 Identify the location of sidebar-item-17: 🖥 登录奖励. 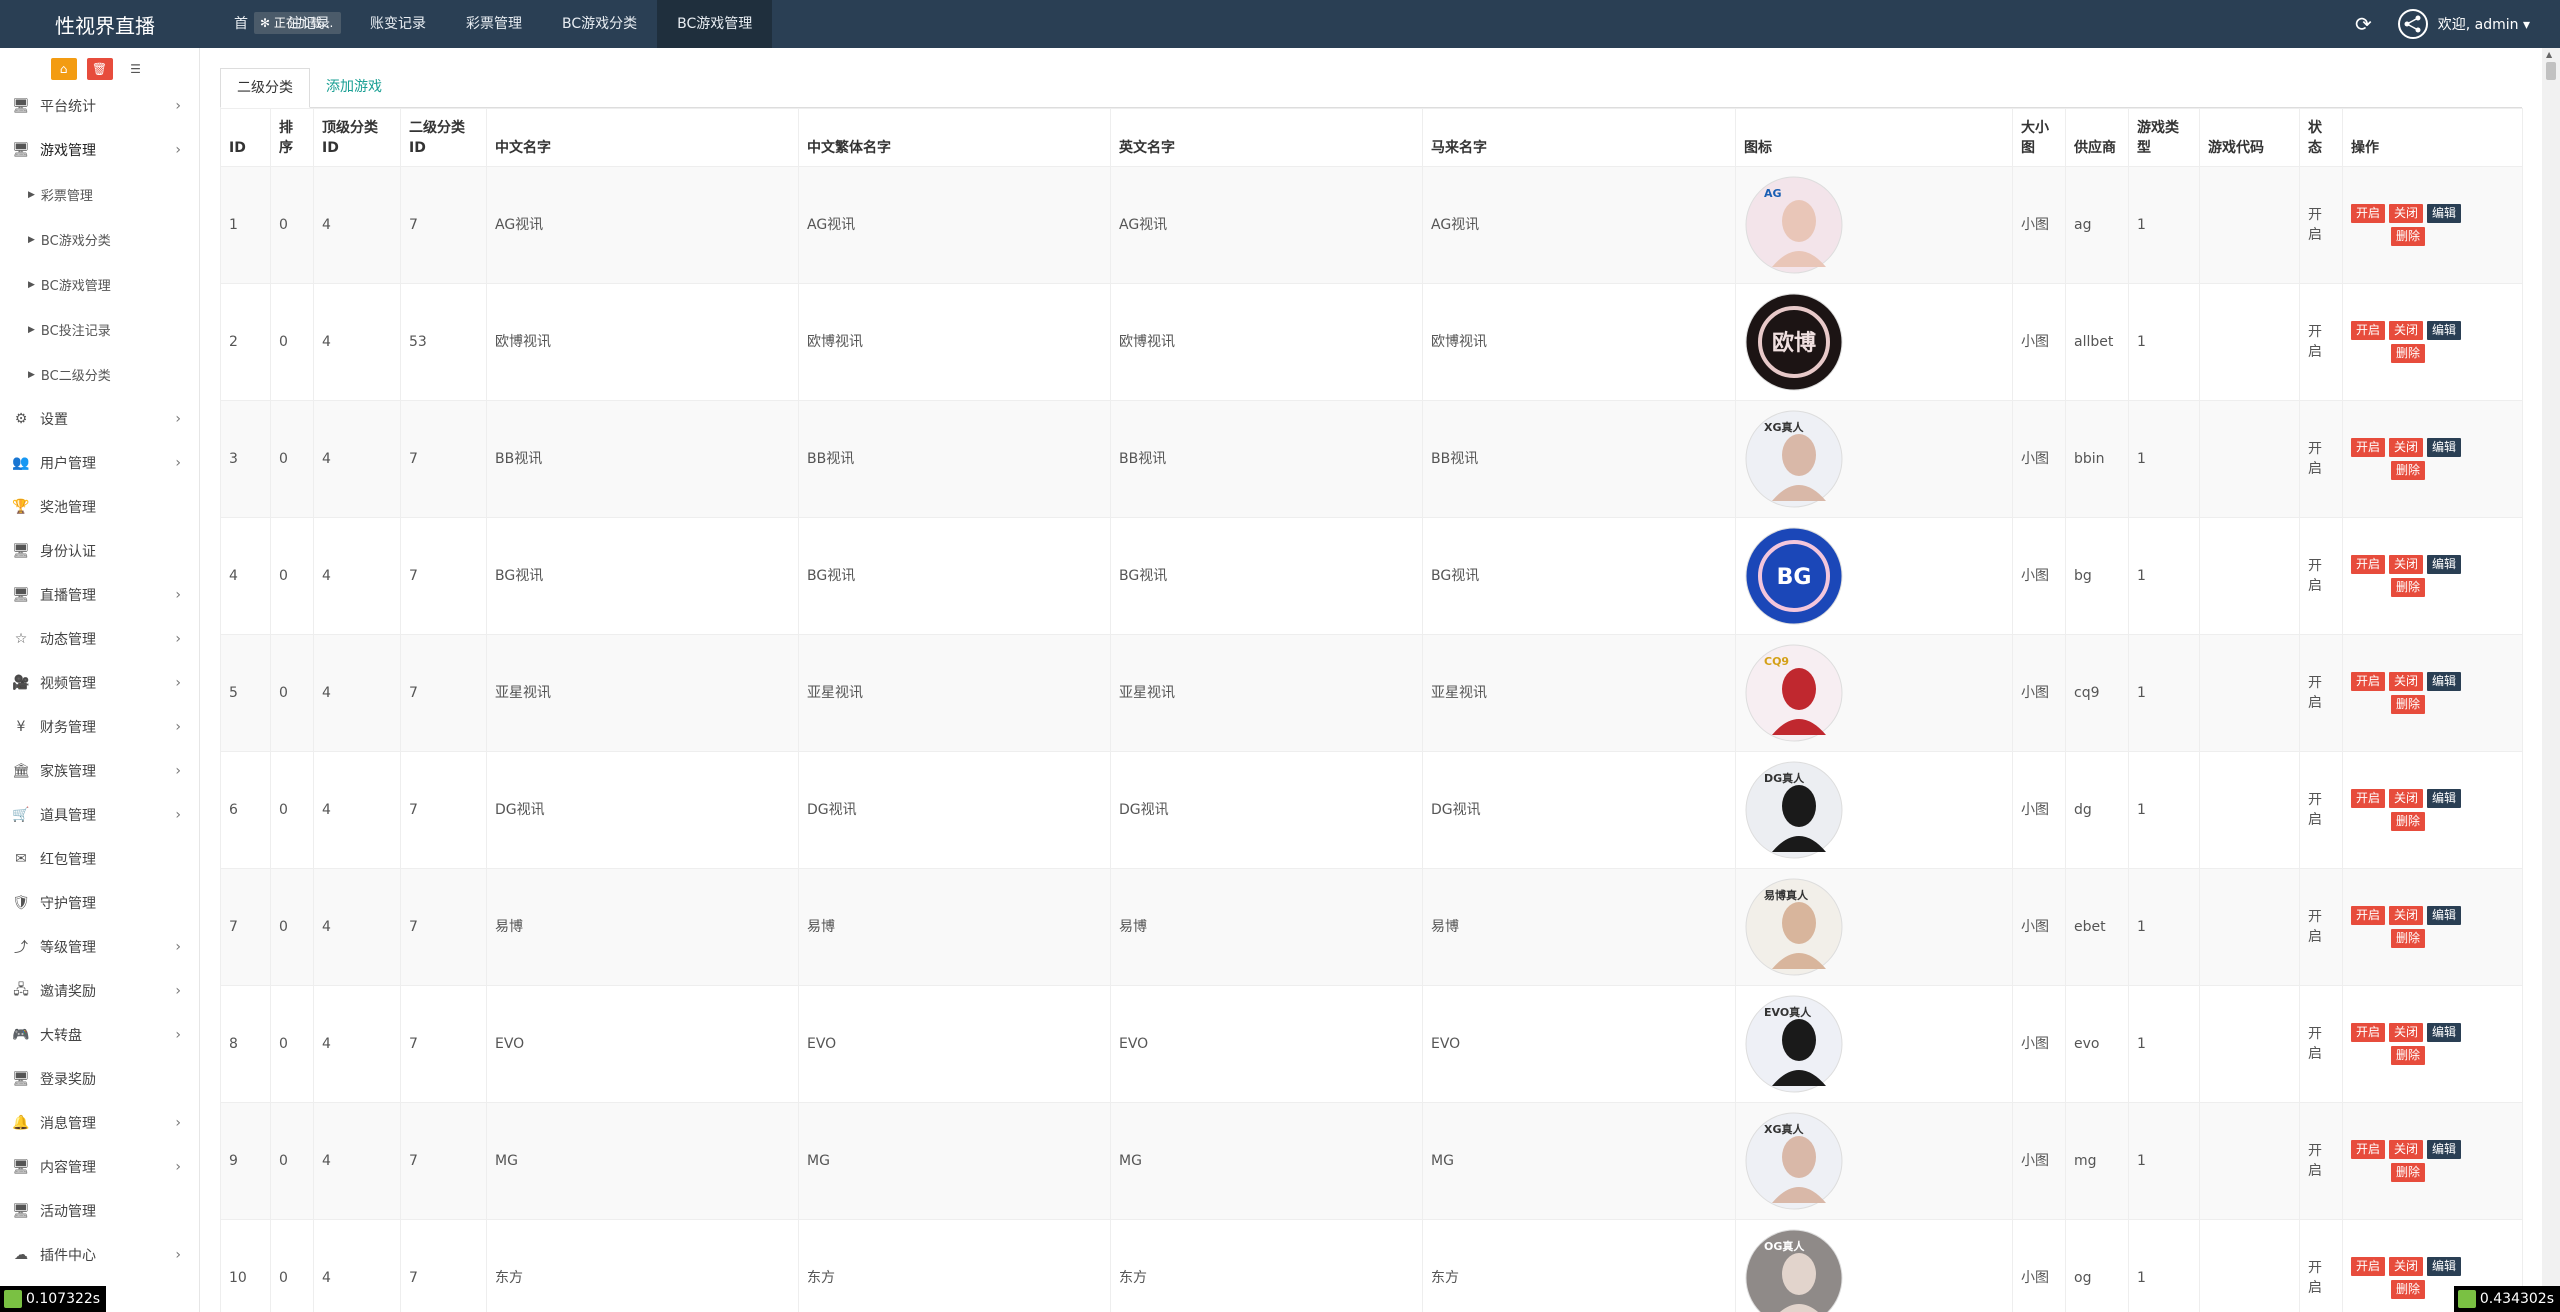
(99, 1079).